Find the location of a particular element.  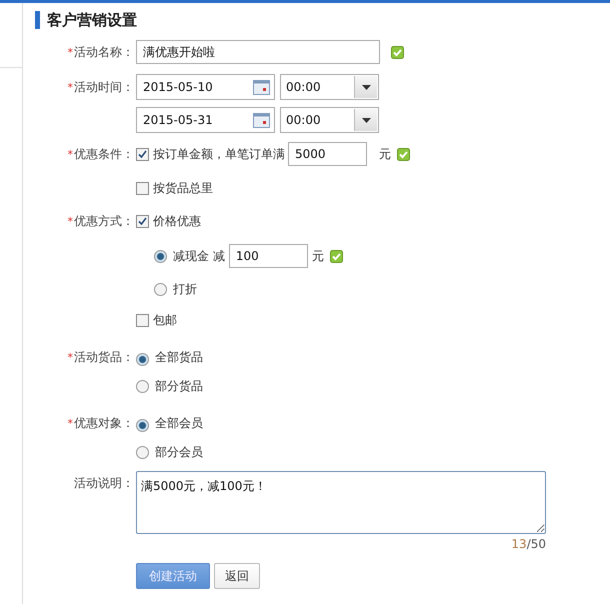

page-title: 客户营销设置 is located at coordinates (86, 20).